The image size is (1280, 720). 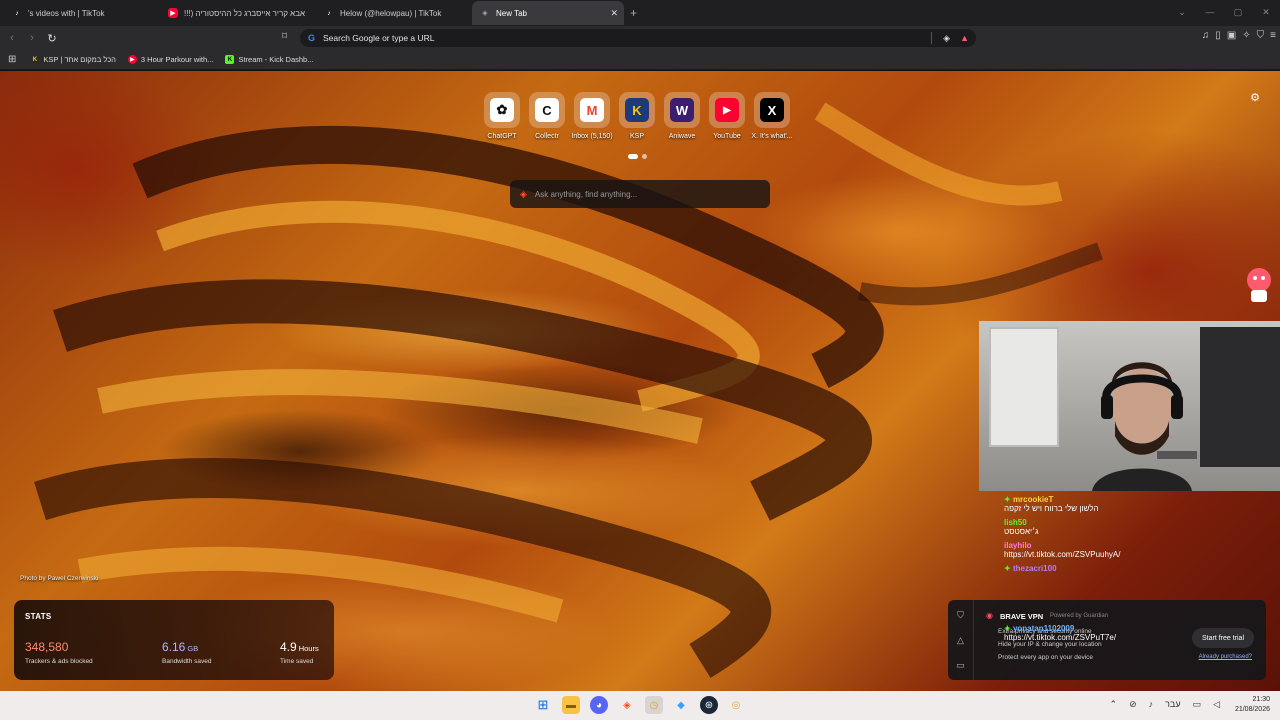 I want to click on media-icon: ♫, so click(x=1206, y=35).